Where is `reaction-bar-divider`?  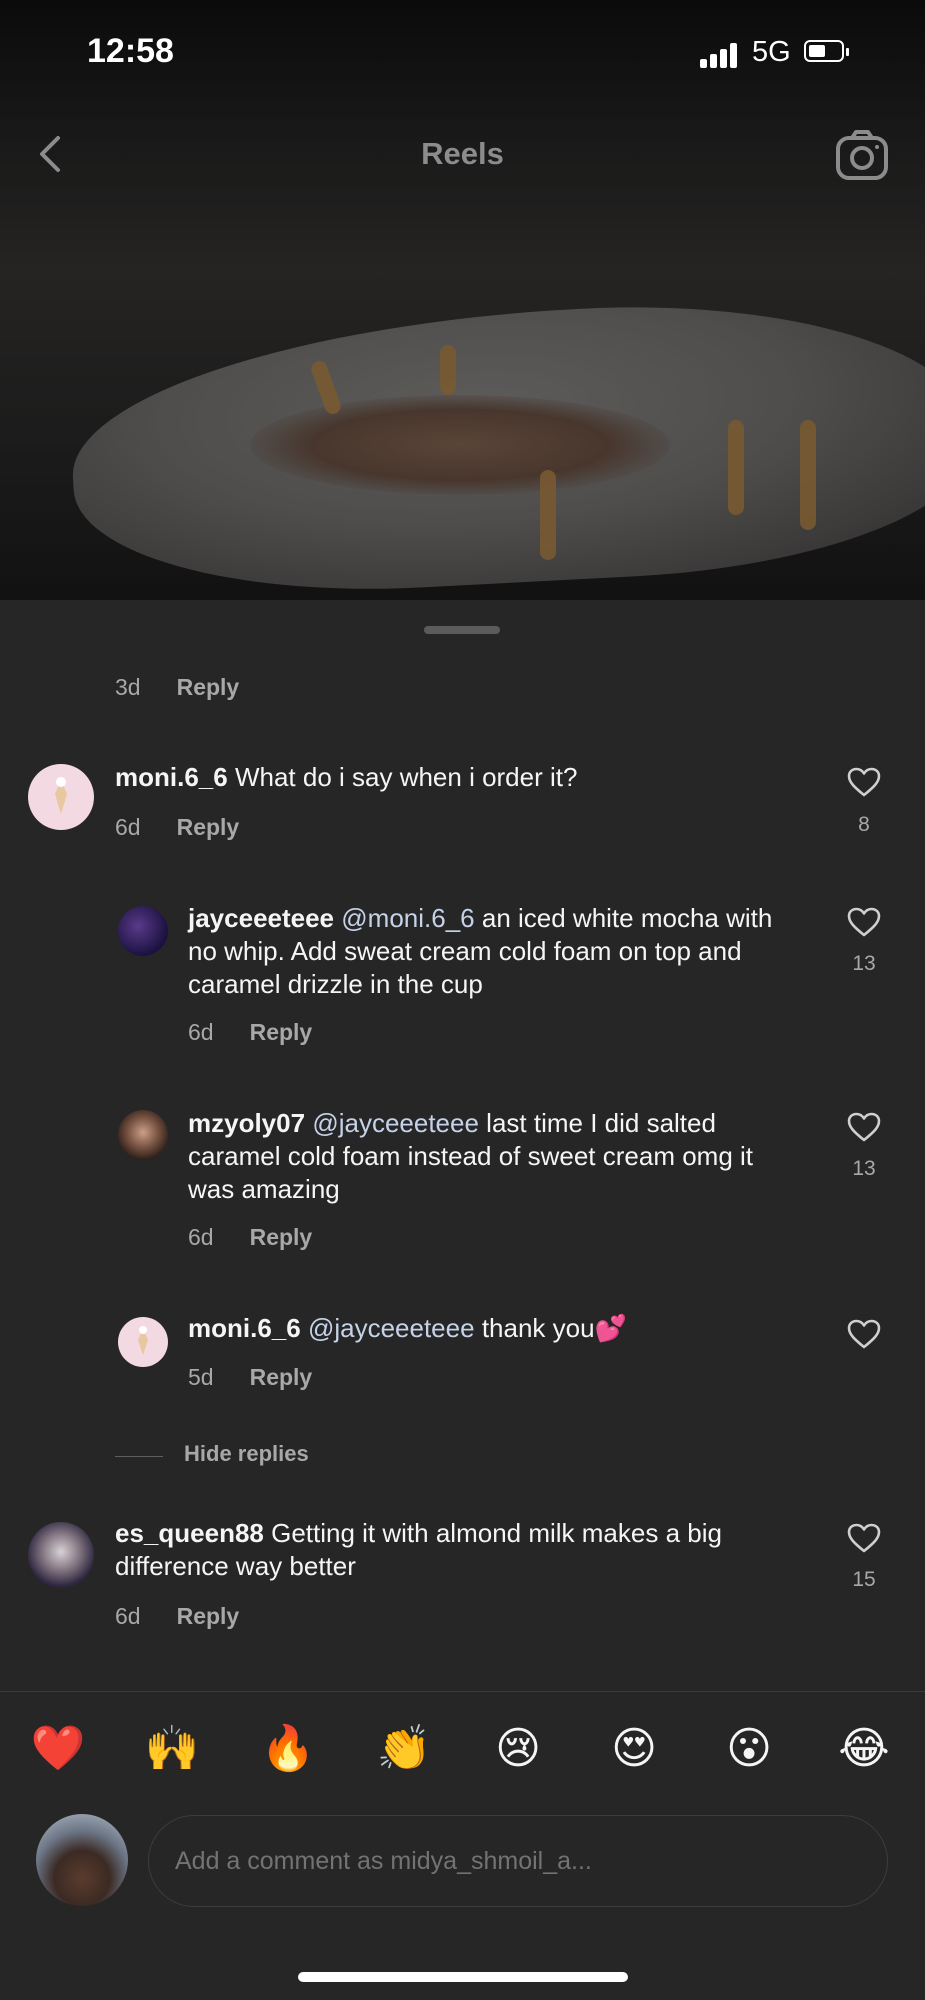 reaction-bar-divider is located at coordinates (462, 1691).